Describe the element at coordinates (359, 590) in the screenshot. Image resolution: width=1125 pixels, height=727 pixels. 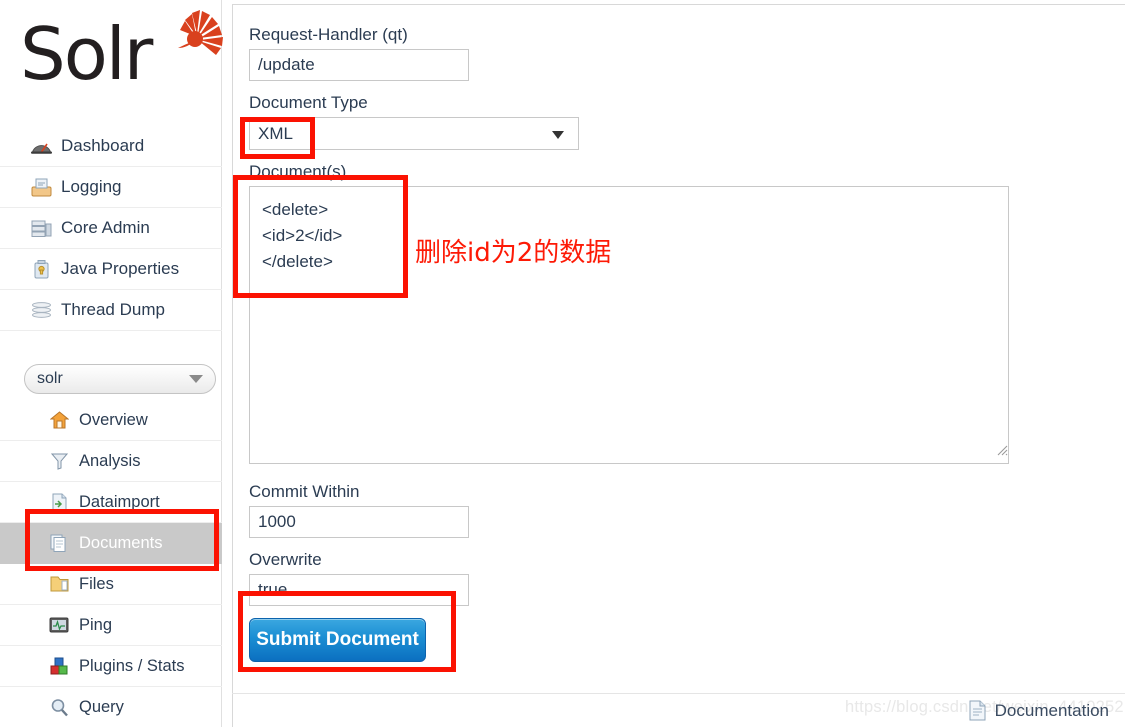
I see `overwrite-input: true` at that location.